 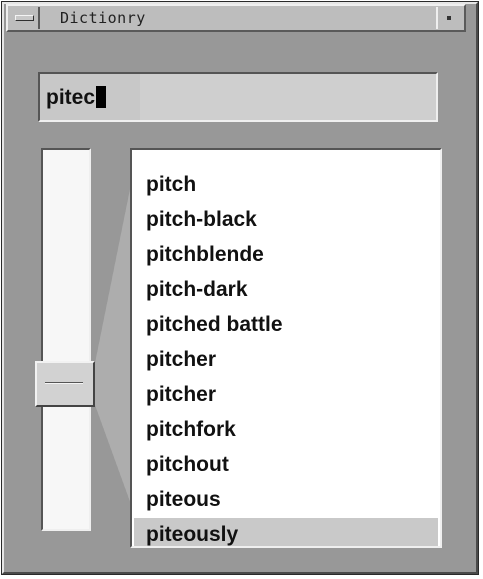 What do you see at coordinates (286, 325) in the screenshot?
I see `list-item: pitched battle` at bounding box center [286, 325].